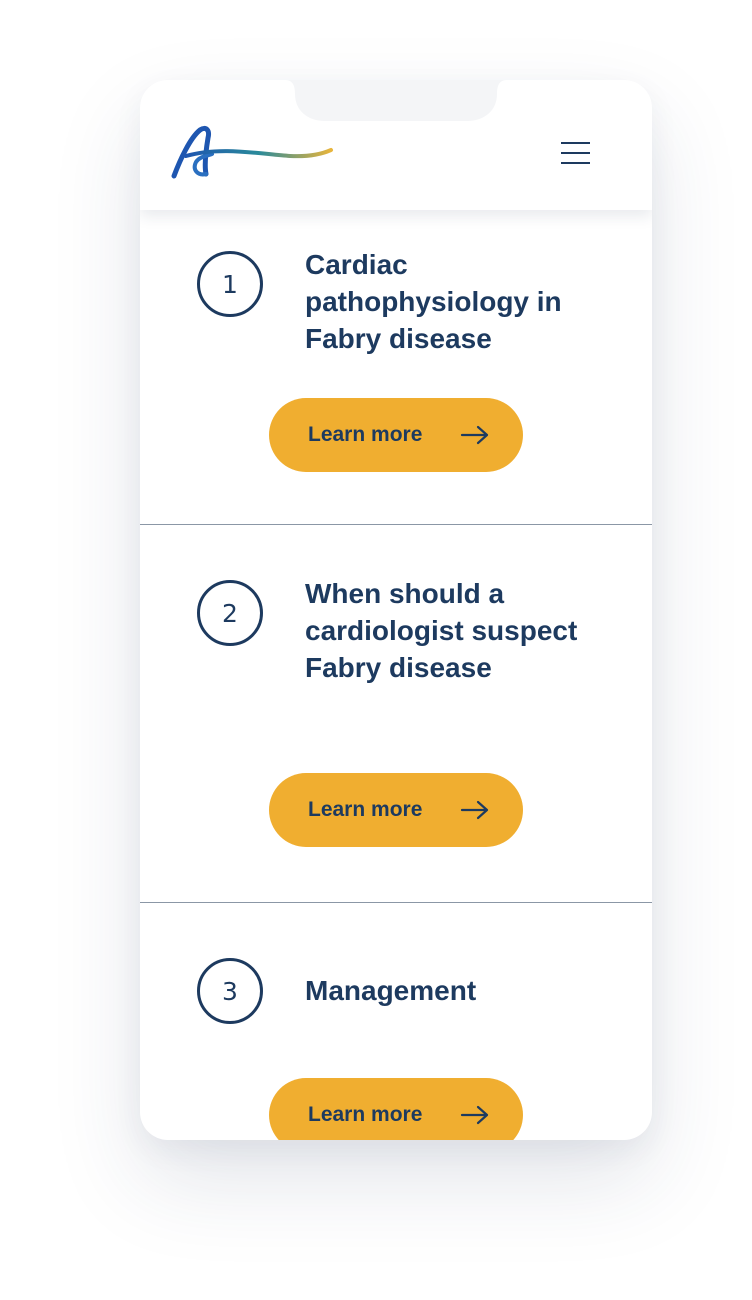 This screenshot has width=752, height=1300. Describe the element at coordinates (230, 284) in the screenshot. I see `topic-number-badge: 1` at that location.